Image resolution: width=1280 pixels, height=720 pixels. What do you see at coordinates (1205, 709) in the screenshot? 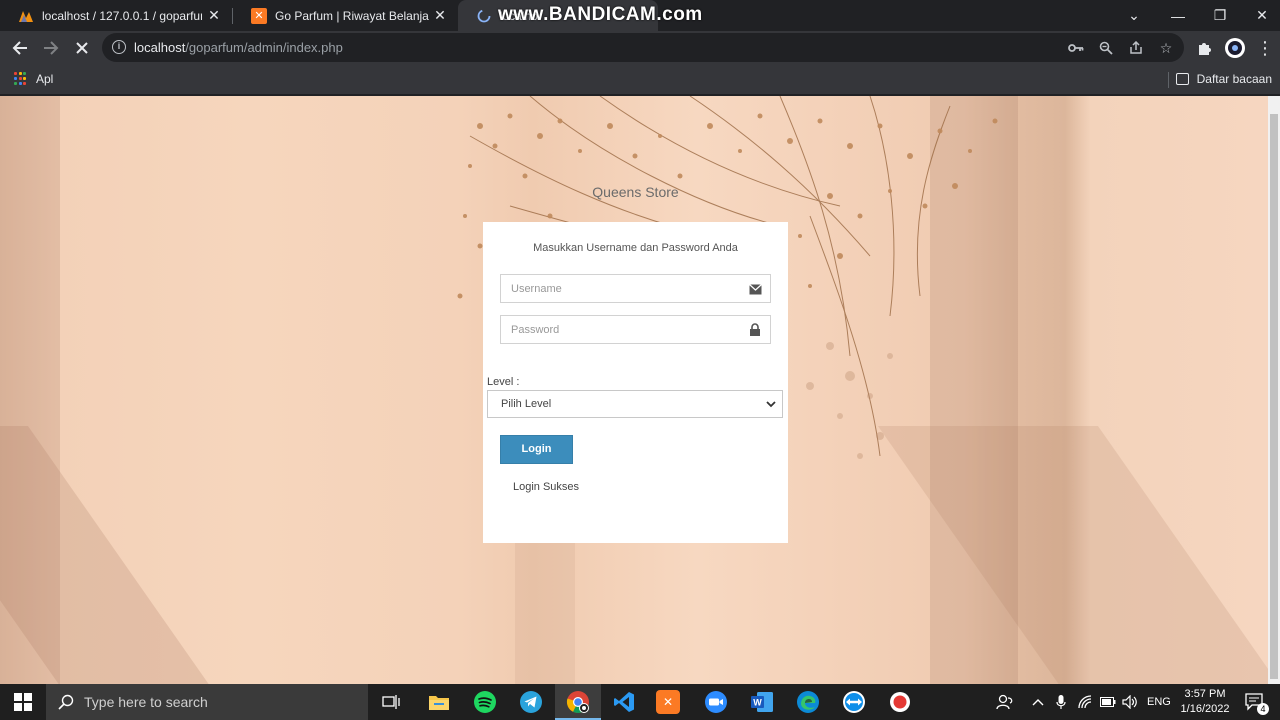
I see `clock-date: 1/16/2022` at bounding box center [1205, 709].